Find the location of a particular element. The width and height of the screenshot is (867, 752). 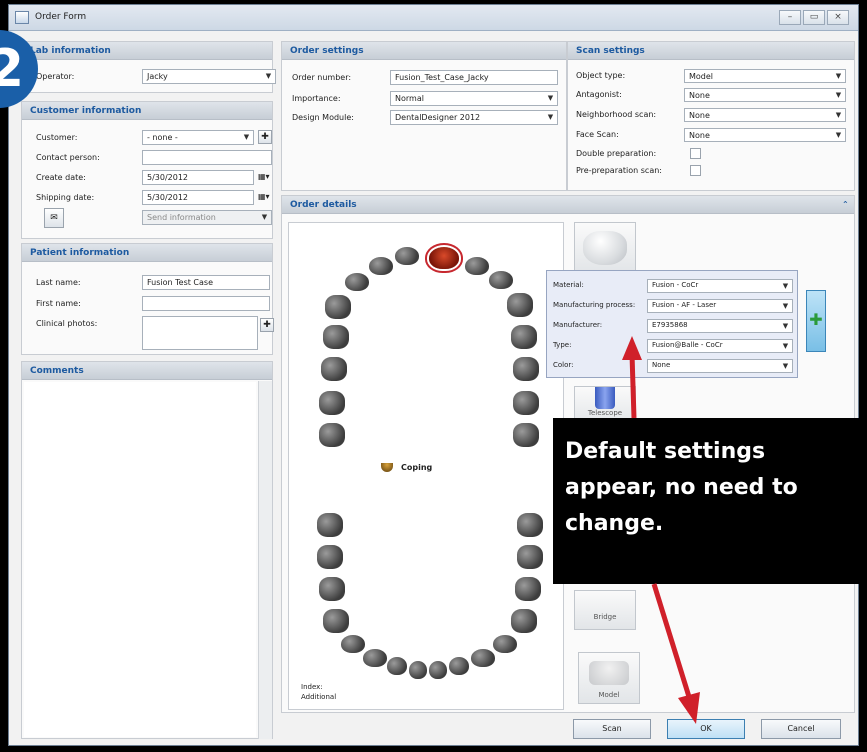

first-name-input is located at coordinates (206, 303).